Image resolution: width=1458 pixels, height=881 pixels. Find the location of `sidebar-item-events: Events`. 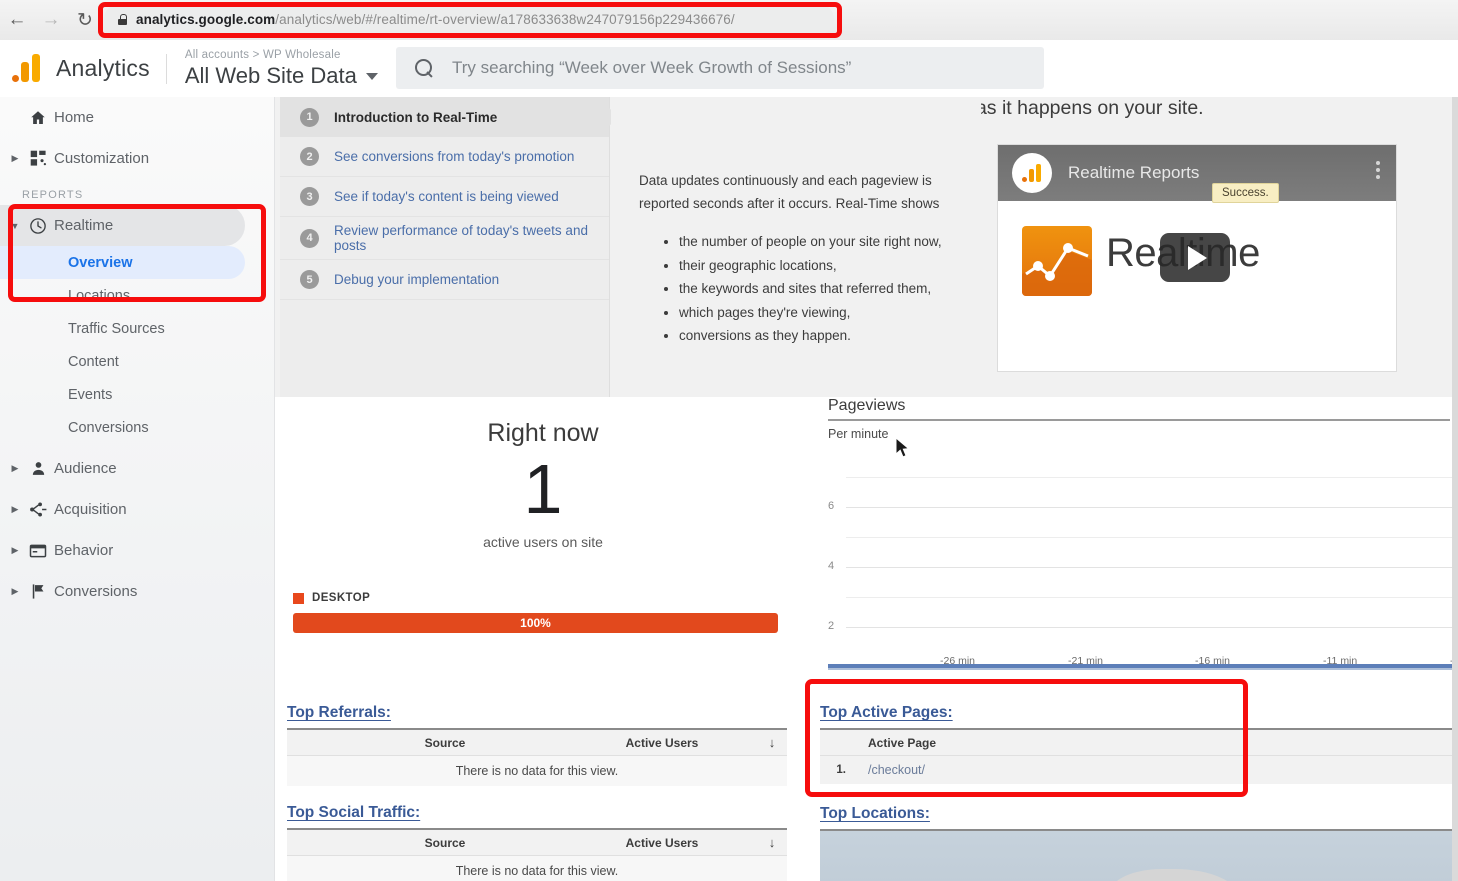

sidebar-item-events: Events is located at coordinates (137, 394).